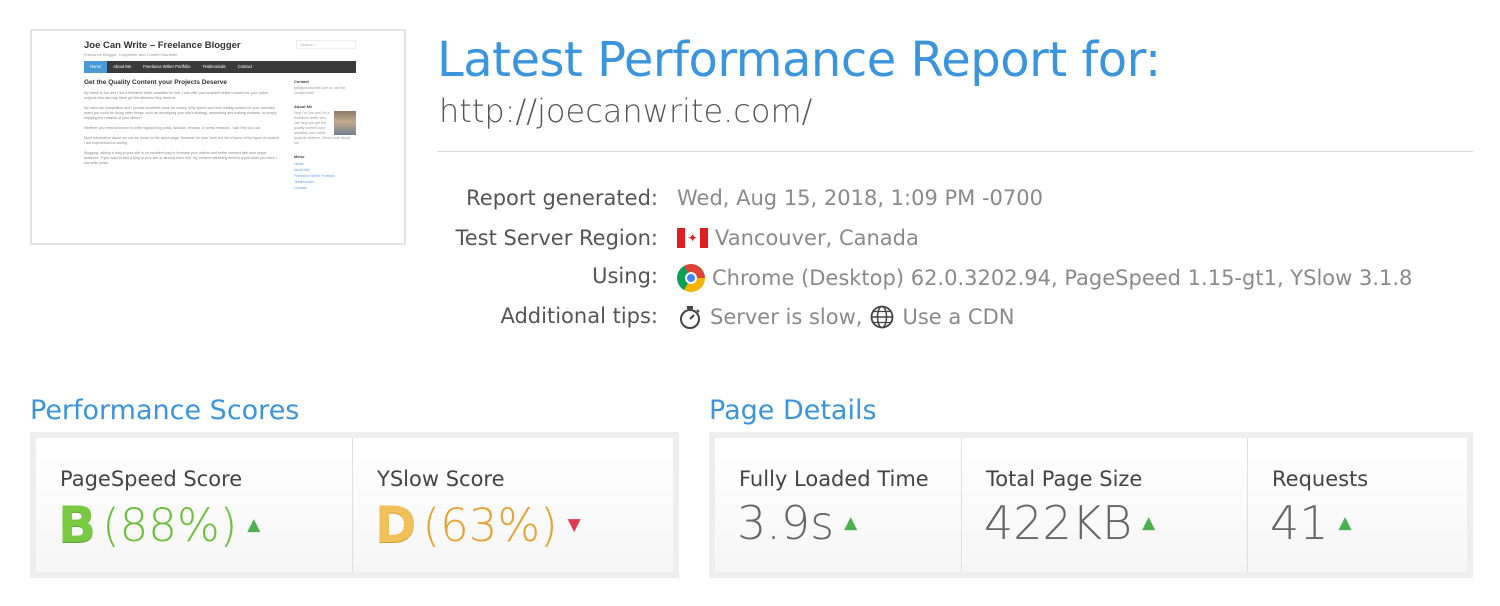  What do you see at coordinates (303, 106) in the screenshot?
I see `thumbnail-sidebar-heading: About Me` at bounding box center [303, 106].